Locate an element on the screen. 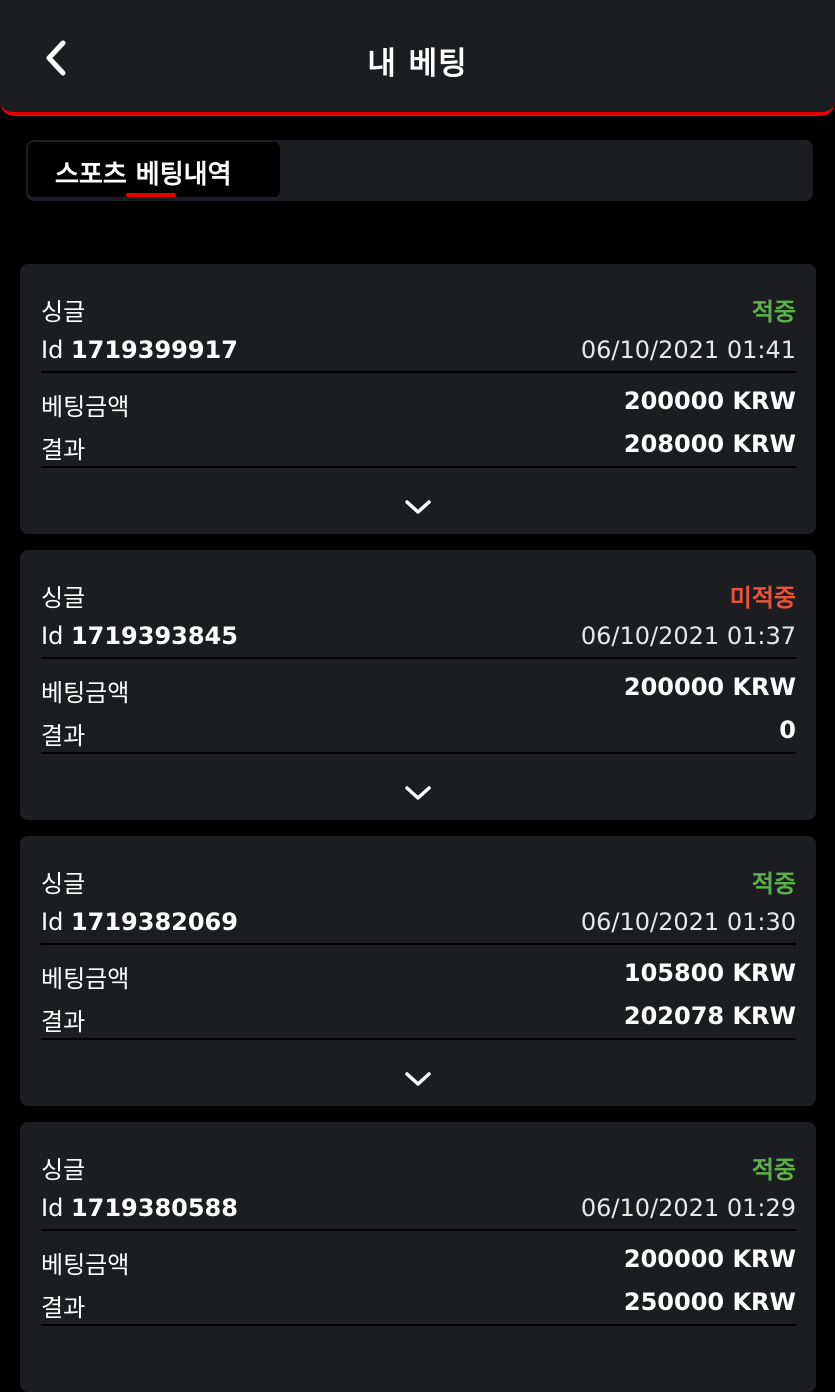 The width and height of the screenshot is (835, 1392). result-row: 결과 250000 KRW is located at coordinates (418, 1304).